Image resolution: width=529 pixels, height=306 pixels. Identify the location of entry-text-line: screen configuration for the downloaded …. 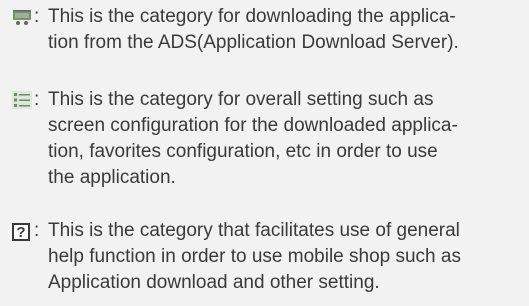
(253, 125).